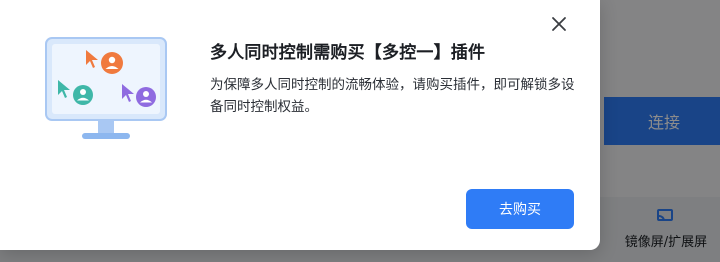 The image size is (720, 262). Describe the element at coordinates (559, 24) in the screenshot. I see `close-icon` at that location.